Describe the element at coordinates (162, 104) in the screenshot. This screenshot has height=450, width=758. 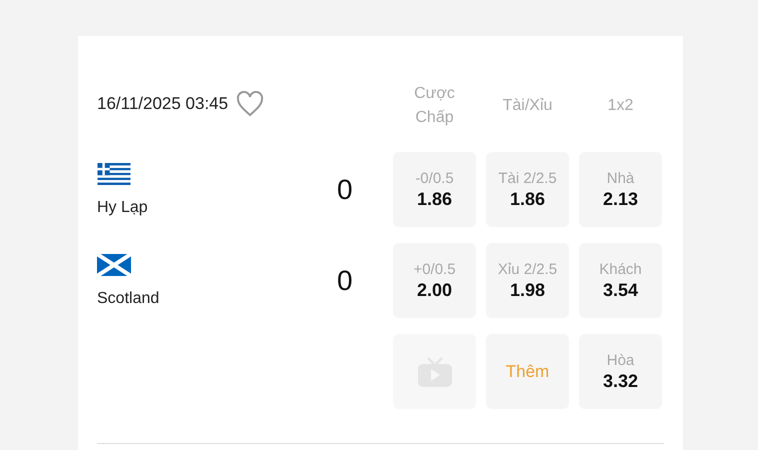
I see `kickoff-time: 16/11/2025 03:45` at that location.